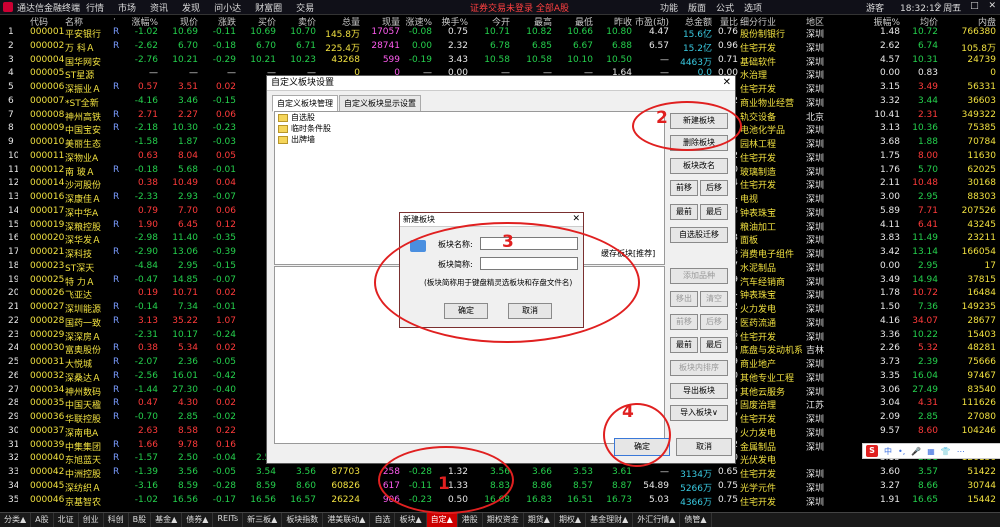 This screenshot has height=527, width=1000. I want to click on menu-market: 市场, so click(127, 7).